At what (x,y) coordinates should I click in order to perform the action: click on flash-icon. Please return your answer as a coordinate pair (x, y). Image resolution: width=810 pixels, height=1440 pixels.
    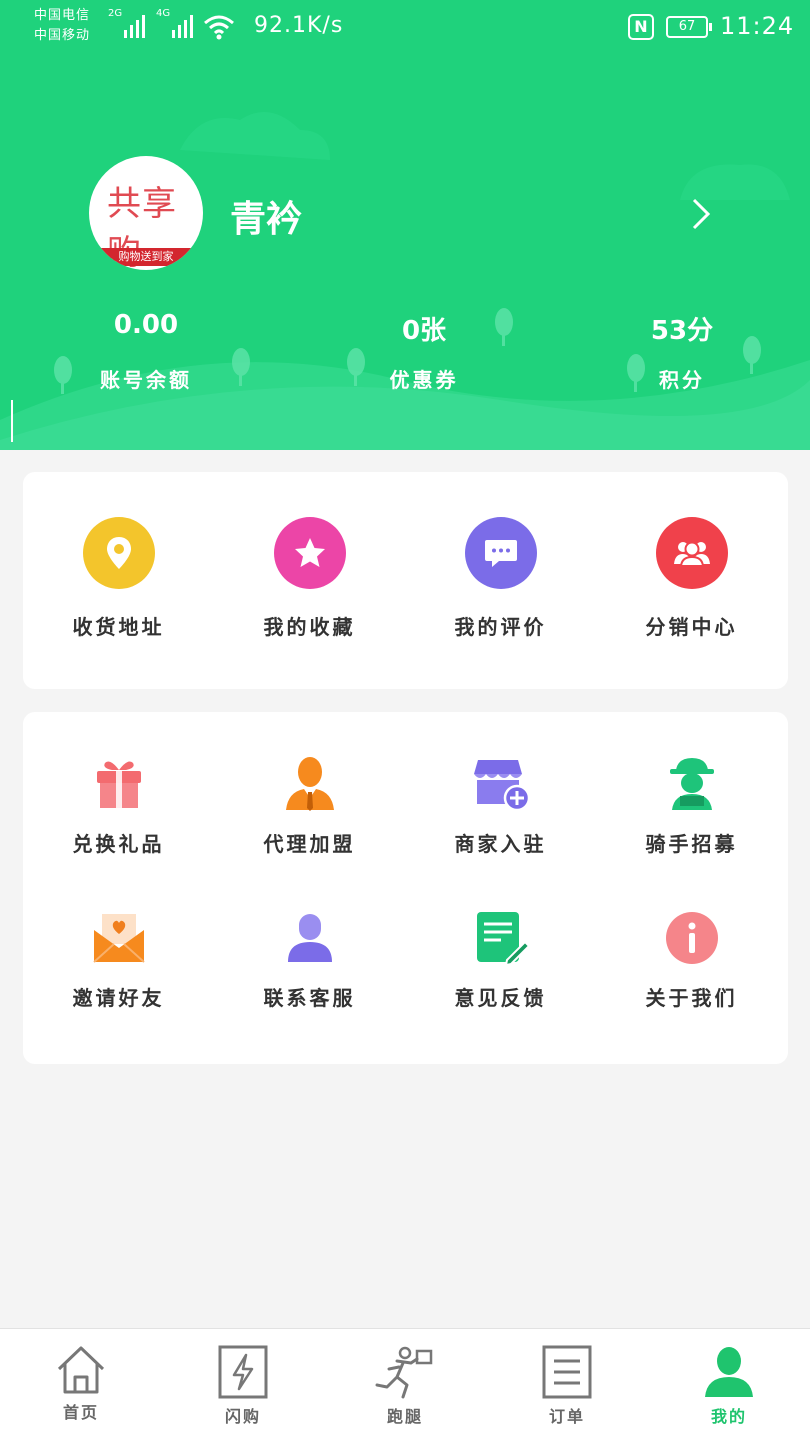
    Looking at the image, I should click on (243, 1372).